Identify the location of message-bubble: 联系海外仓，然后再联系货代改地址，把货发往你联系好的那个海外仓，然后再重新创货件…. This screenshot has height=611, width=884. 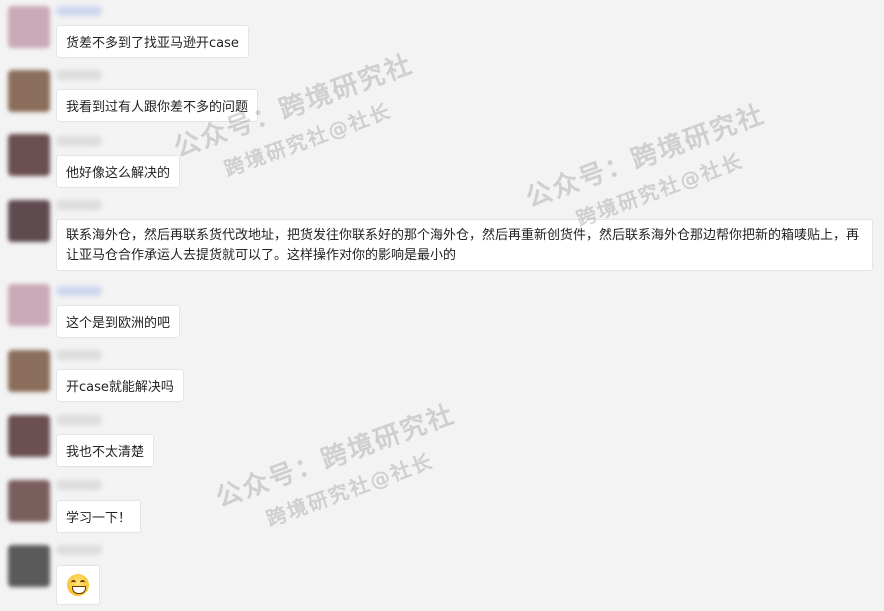
(464, 245).